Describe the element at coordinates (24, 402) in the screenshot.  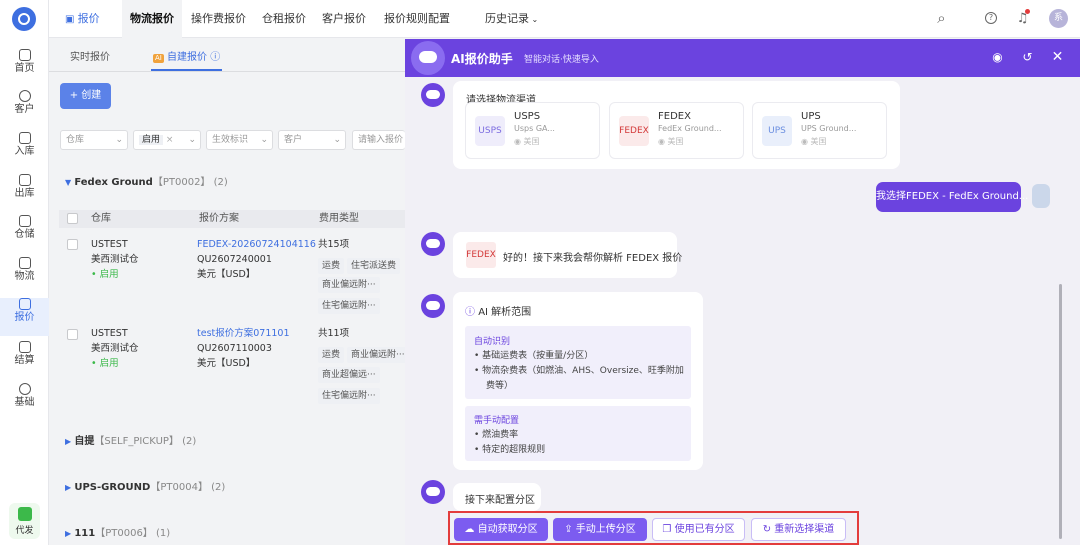
I see `sidebar-item-basic: 基础` at that location.